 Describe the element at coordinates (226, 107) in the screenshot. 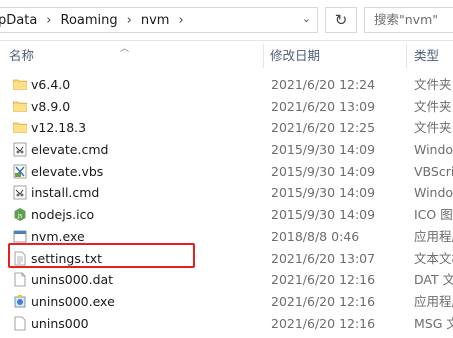

I see `file-row: v8.9.0 2021/6/20 13:09 文件夹` at that location.